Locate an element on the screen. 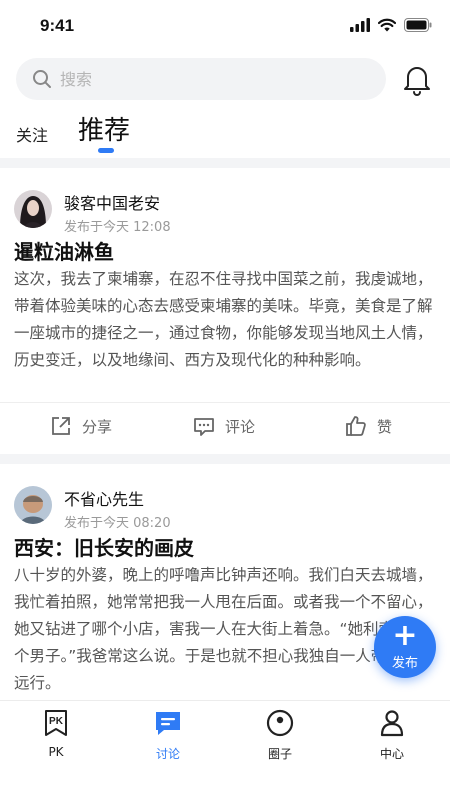 The image size is (450, 800). publish-label: 发布 is located at coordinates (404, 663).